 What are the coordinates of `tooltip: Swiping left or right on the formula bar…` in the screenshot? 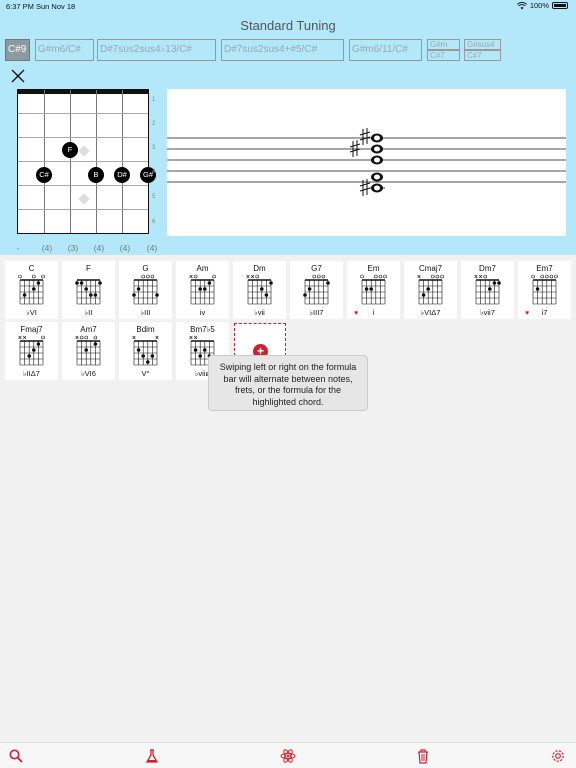 It's located at (288, 383).